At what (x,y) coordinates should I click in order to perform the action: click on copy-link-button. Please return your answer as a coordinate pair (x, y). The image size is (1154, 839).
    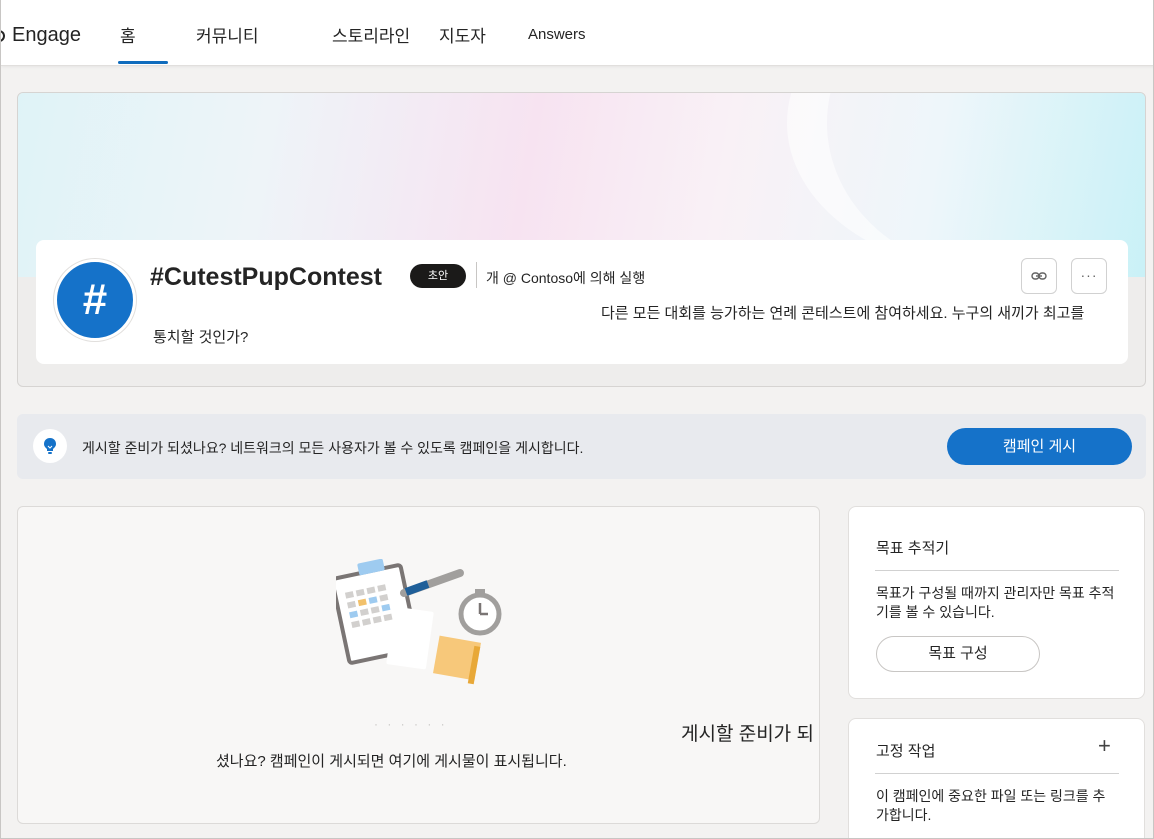
    Looking at the image, I should click on (1039, 276).